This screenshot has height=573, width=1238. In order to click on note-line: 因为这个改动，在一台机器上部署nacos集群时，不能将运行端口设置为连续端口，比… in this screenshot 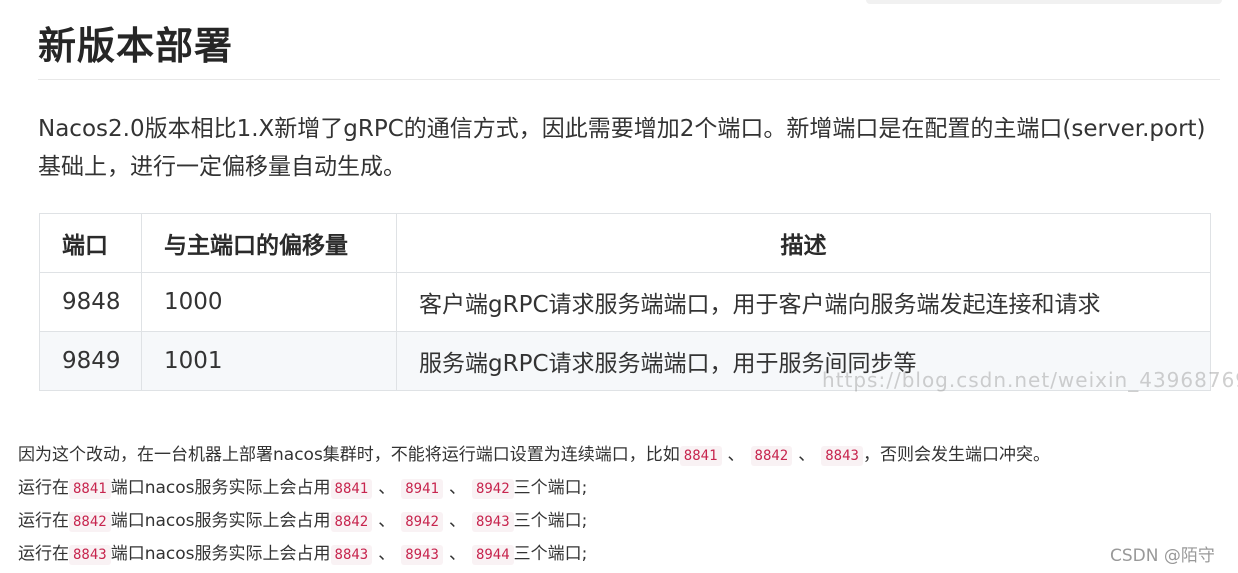, I will do `click(534, 455)`.